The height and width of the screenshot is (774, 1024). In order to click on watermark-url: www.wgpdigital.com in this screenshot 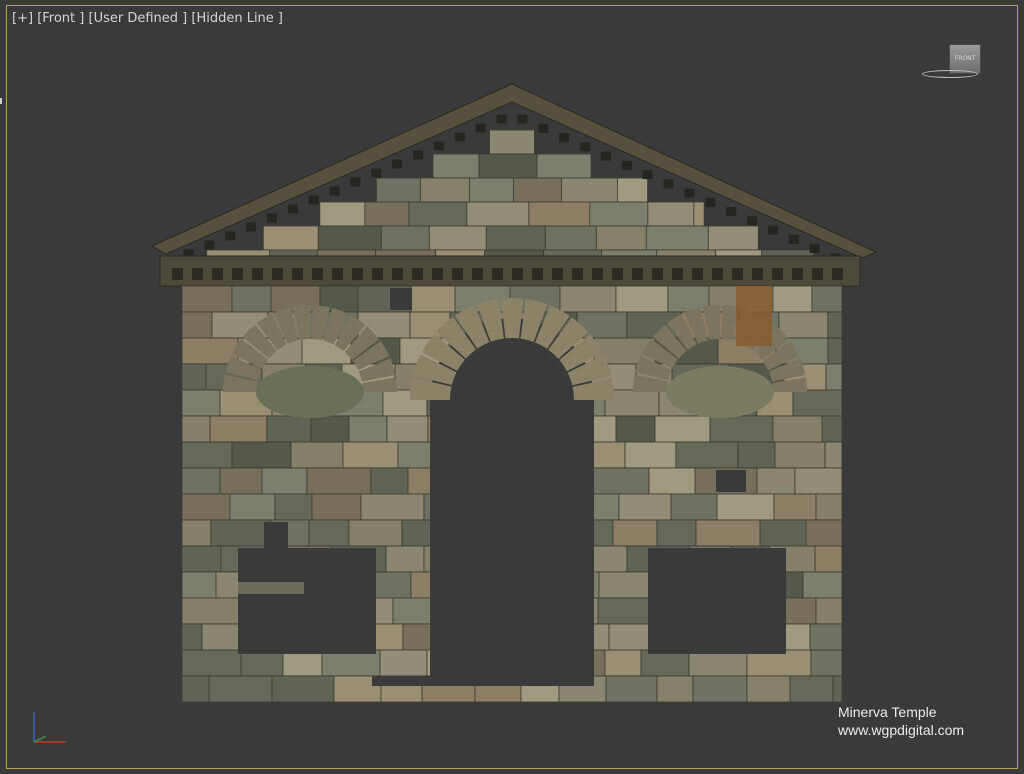, I will do `click(901, 730)`.